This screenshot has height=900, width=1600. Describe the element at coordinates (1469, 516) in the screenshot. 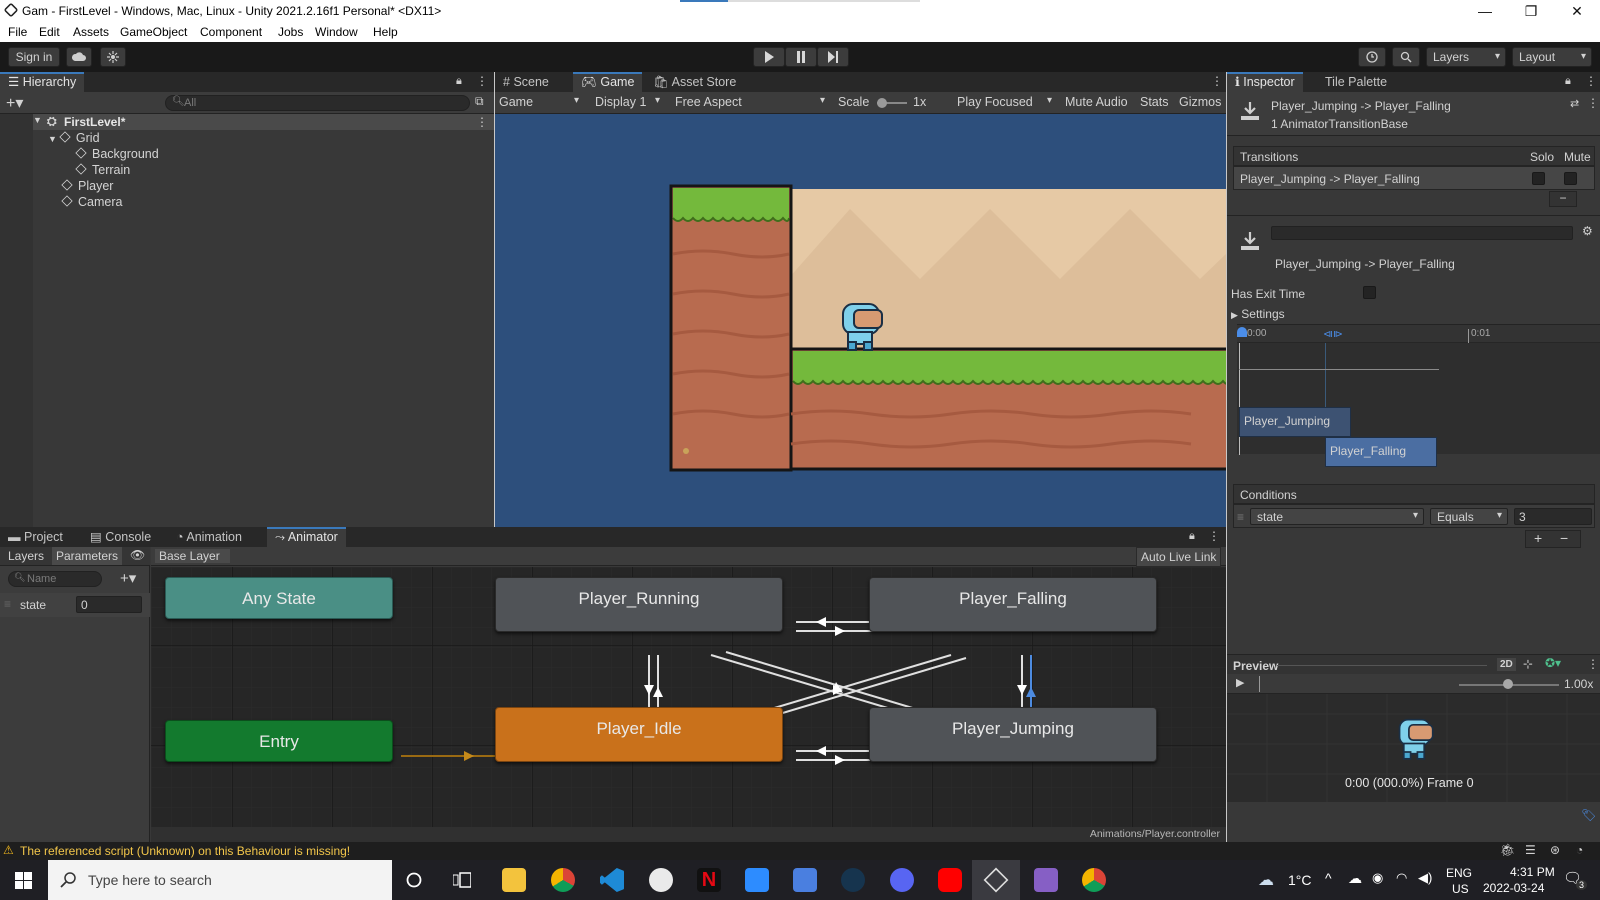

I see `condition-operator-dropdown: Equals` at that location.